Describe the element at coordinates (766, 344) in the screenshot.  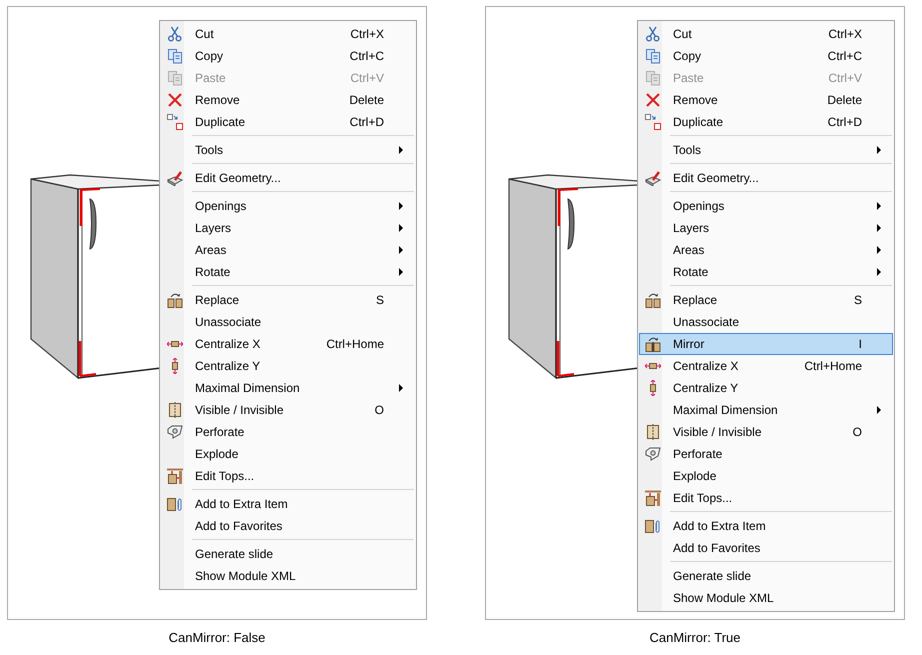
I see `menu-item: Mirror I` at that location.